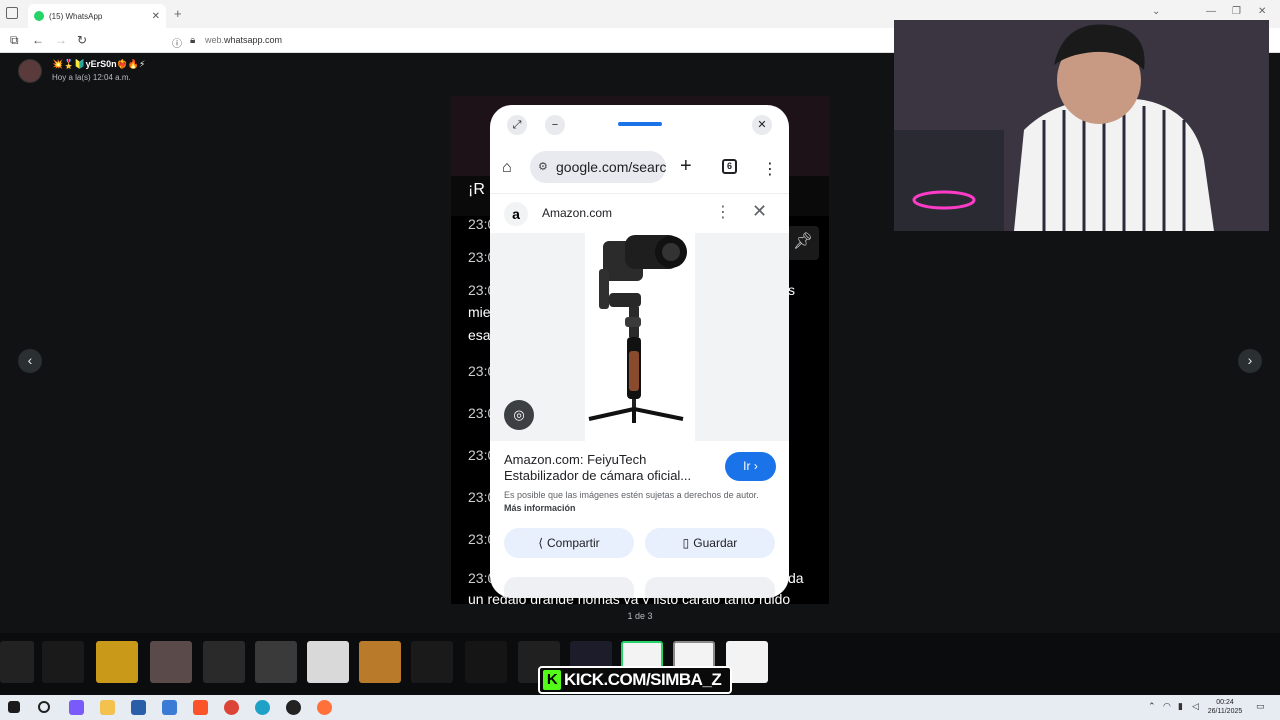 This screenshot has width=1280, height=720. I want to click on kick-url: KICK.COM/SIMBA_Z, so click(643, 679).